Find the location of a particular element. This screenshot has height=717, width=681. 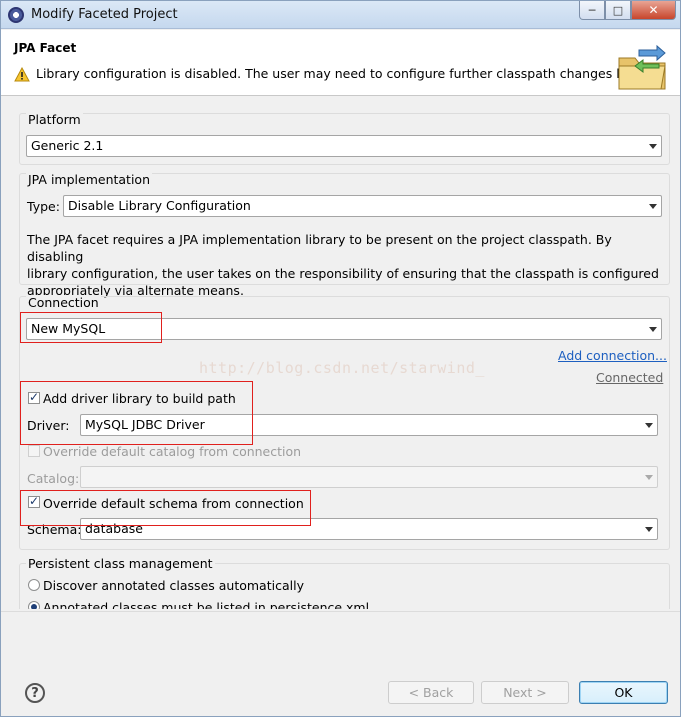

page-title: JPA Facet is located at coordinates (45, 48).